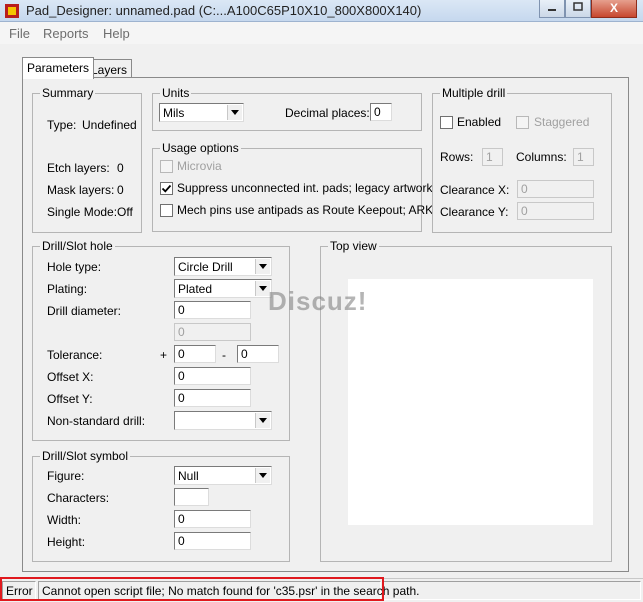 The image size is (643, 602). I want to click on units-select: Mils, so click(201, 112).